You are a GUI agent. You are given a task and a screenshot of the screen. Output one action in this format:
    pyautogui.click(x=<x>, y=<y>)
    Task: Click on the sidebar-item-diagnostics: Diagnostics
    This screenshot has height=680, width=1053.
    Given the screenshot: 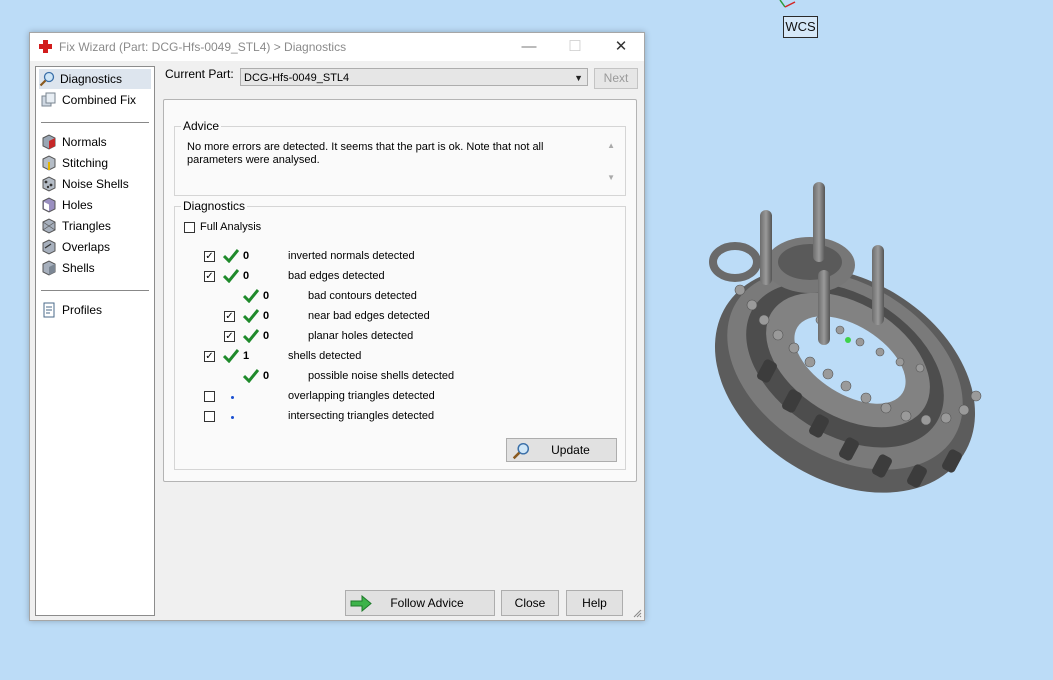 What is the action you would take?
    pyautogui.click(x=95, y=79)
    